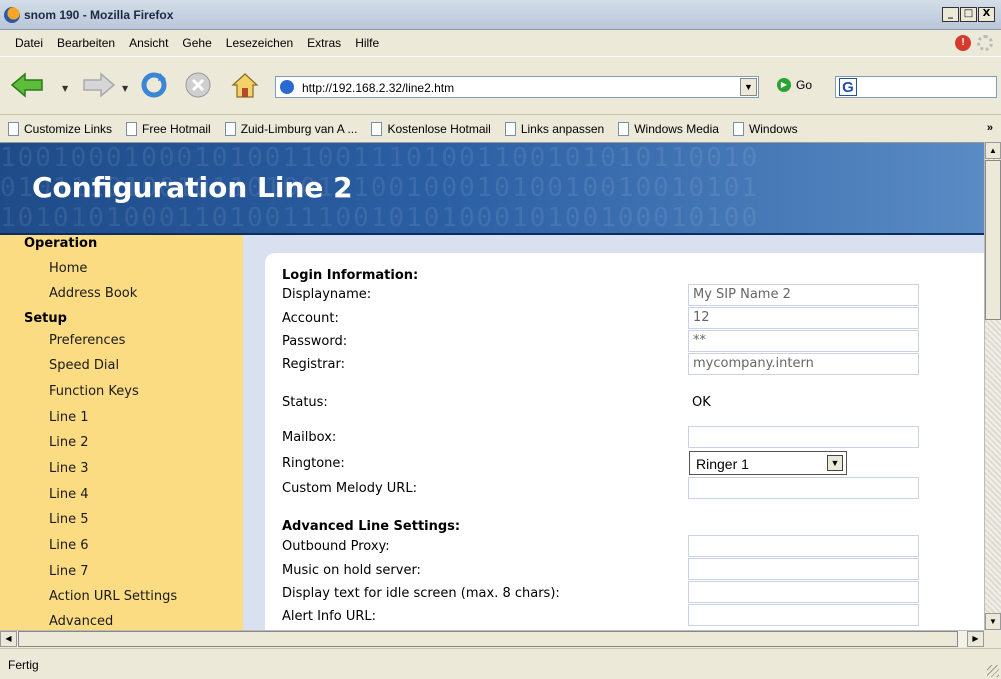 Image resolution: width=1001 pixels, height=679 pixels. I want to click on close-button: X, so click(986, 14).